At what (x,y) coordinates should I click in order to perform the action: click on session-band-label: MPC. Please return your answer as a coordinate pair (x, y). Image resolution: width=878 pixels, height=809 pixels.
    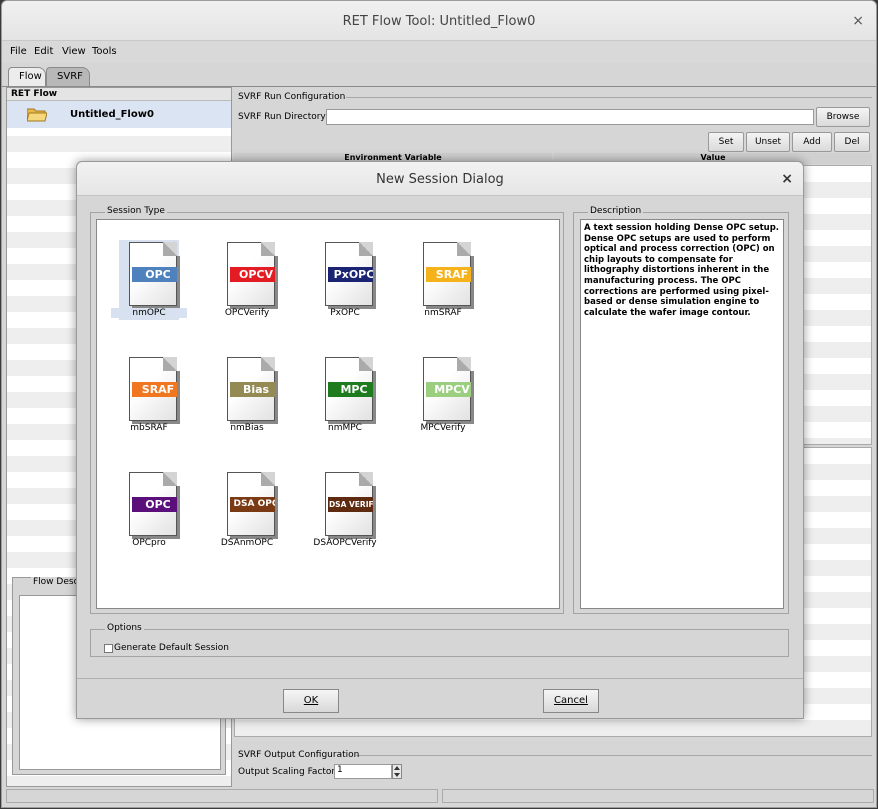
    Looking at the image, I should click on (350, 389).